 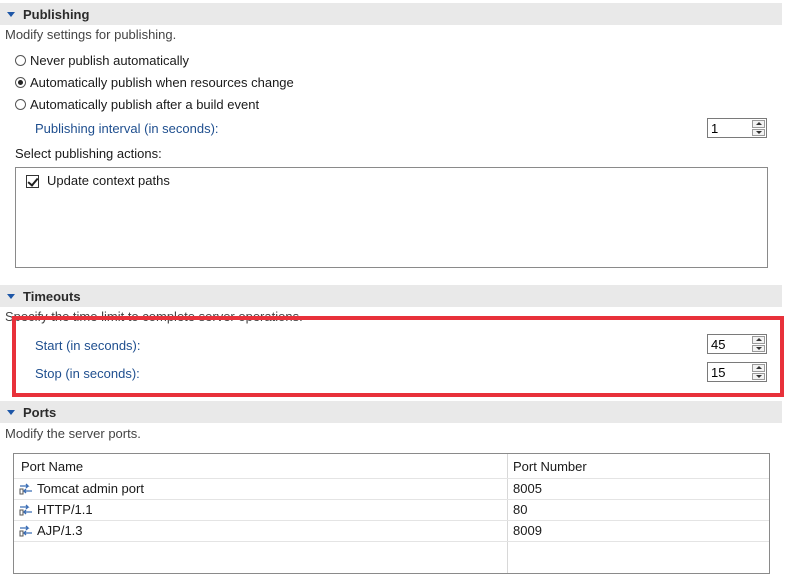 What do you see at coordinates (127, 128) in the screenshot?
I see `publishing-interval-label: Publishing interval (in seconds):` at bounding box center [127, 128].